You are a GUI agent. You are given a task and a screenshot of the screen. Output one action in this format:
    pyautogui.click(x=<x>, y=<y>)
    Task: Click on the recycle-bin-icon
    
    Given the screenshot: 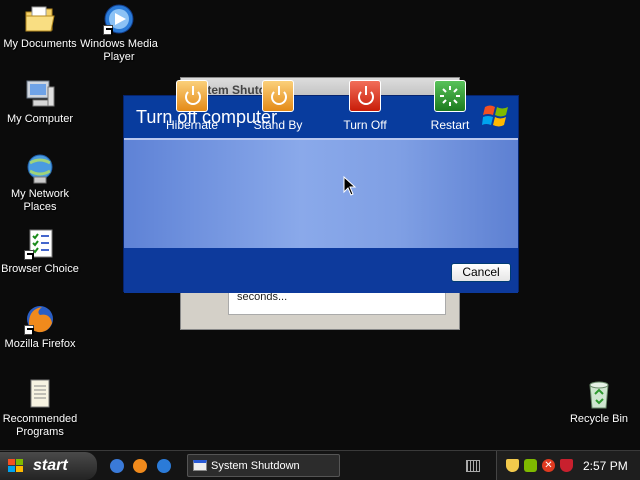 What is the action you would take?
    pyautogui.click(x=599, y=394)
    